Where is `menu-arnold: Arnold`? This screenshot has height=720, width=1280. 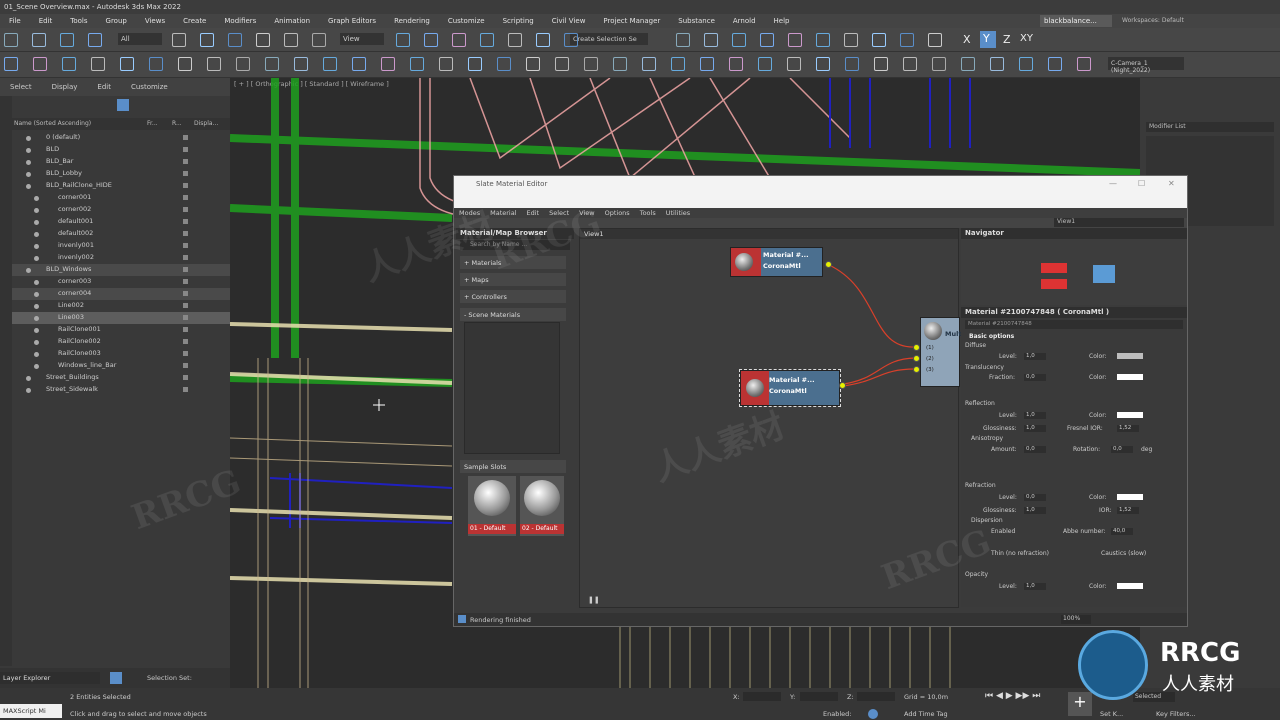 menu-arnold: Arnold is located at coordinates (744, 21).